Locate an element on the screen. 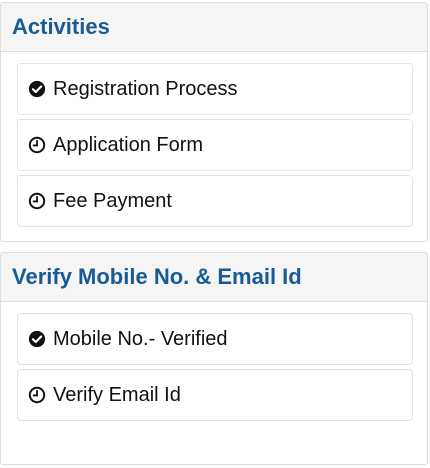  verify-item-email: Verify Email Id is located at coordinates (215, 395).